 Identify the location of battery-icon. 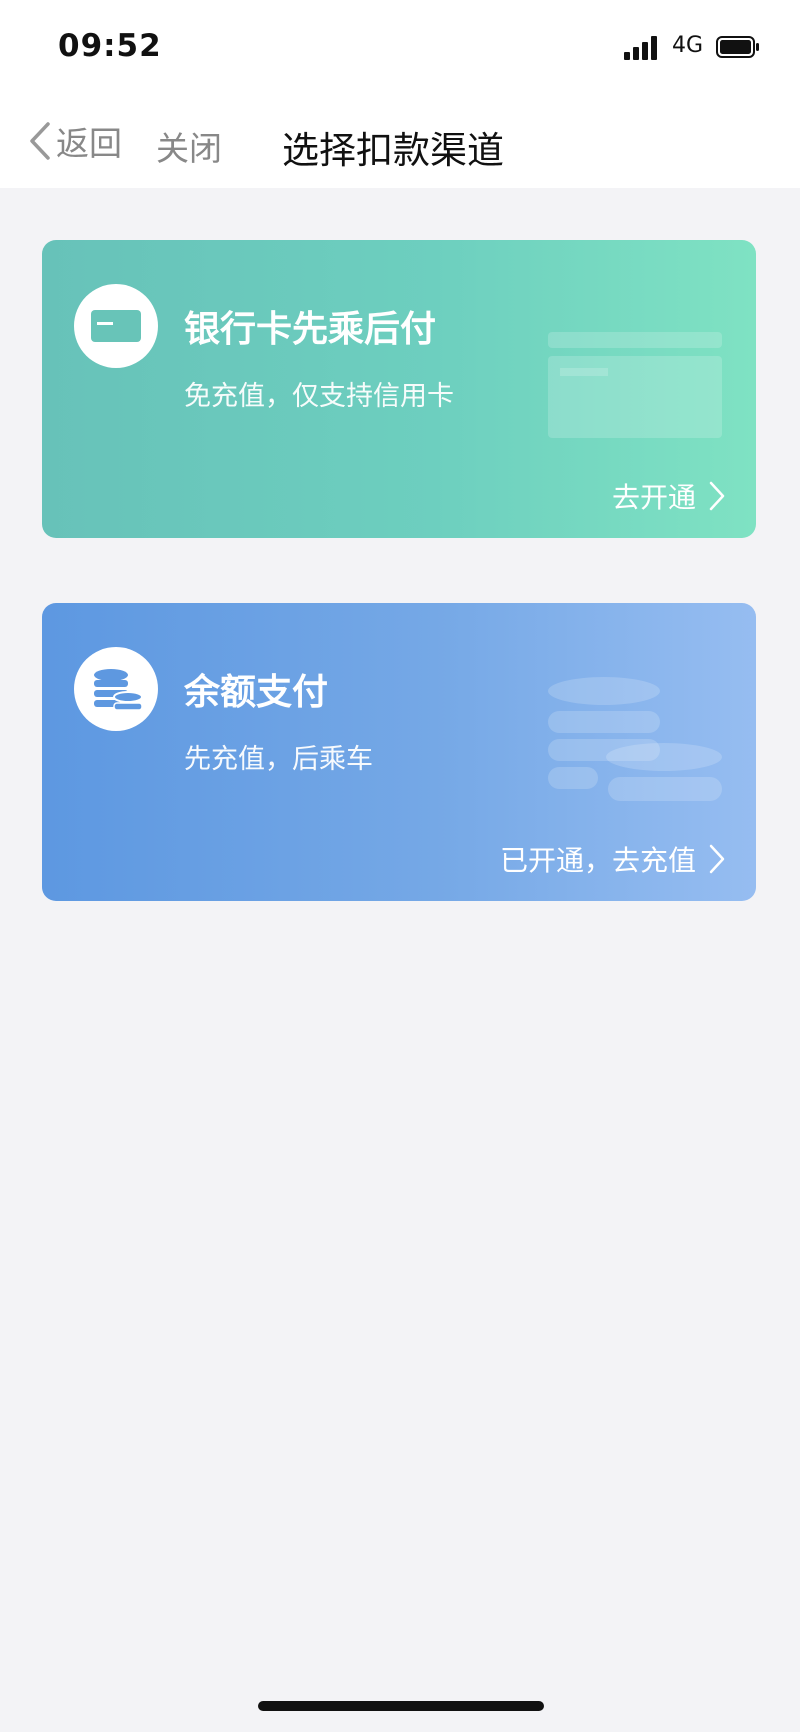
(738, 47).